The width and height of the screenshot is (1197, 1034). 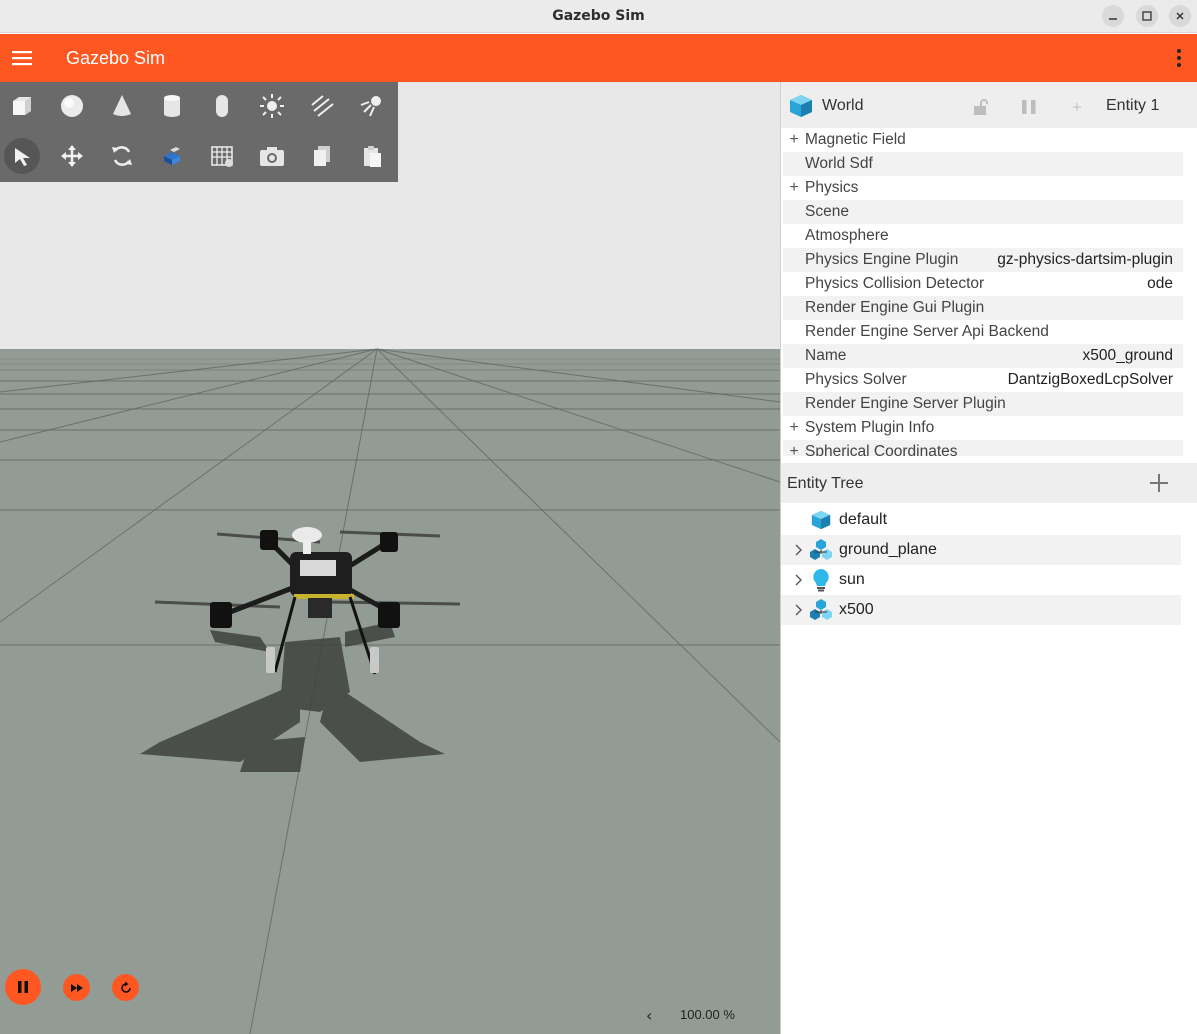 I want to click on pause-button, so click(x=23, y=987).